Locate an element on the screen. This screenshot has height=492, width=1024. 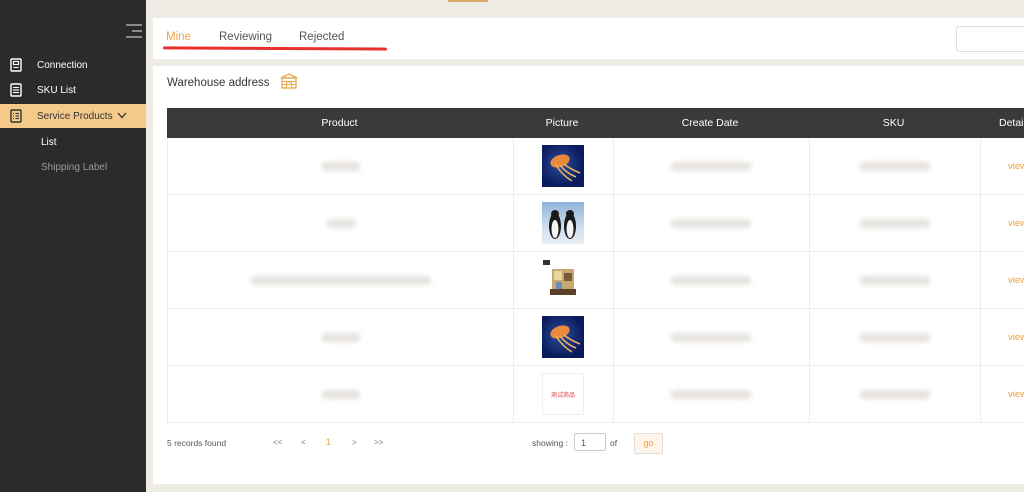
document-icon is located at coordinates (16, 65).